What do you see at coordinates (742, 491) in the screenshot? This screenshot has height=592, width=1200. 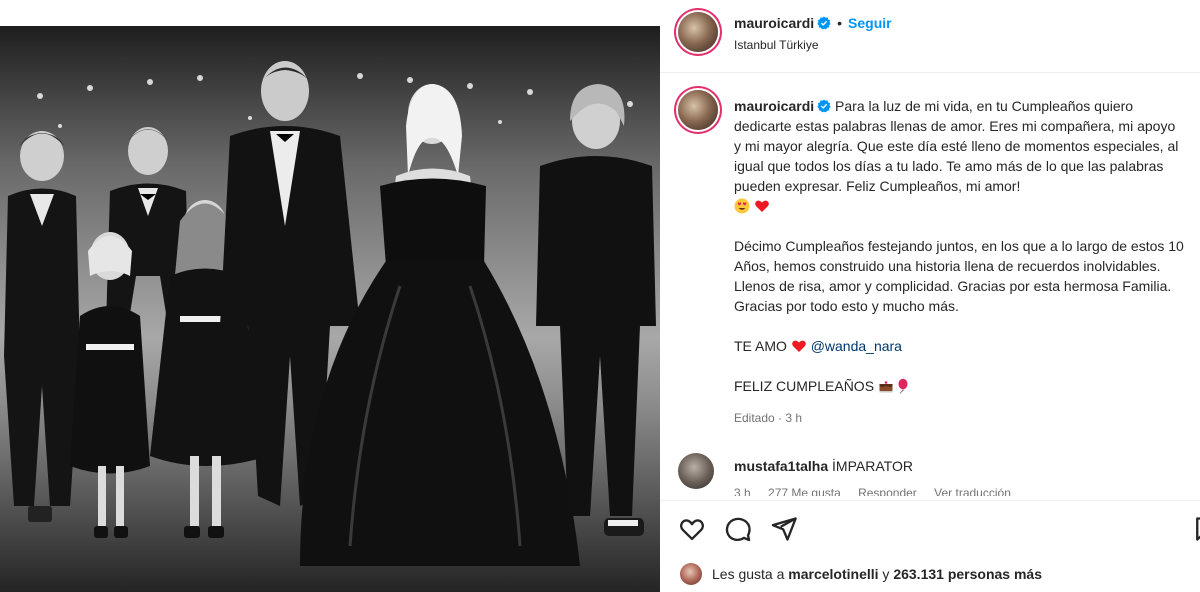 I see `comment-time: 3 h` at bounding box center [742, 491].